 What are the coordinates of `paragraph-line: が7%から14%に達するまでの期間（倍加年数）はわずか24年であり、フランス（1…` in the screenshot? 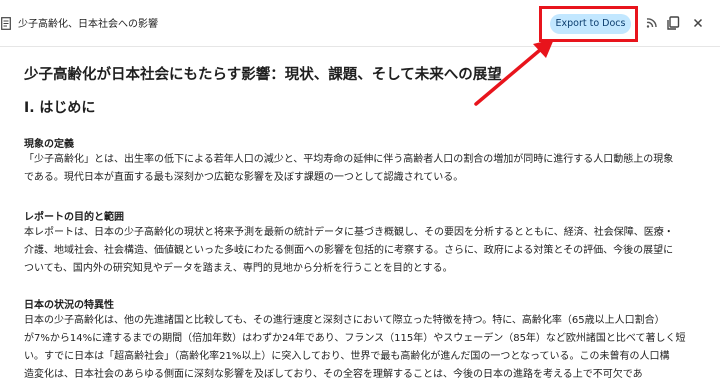 It's located at (355, 338).